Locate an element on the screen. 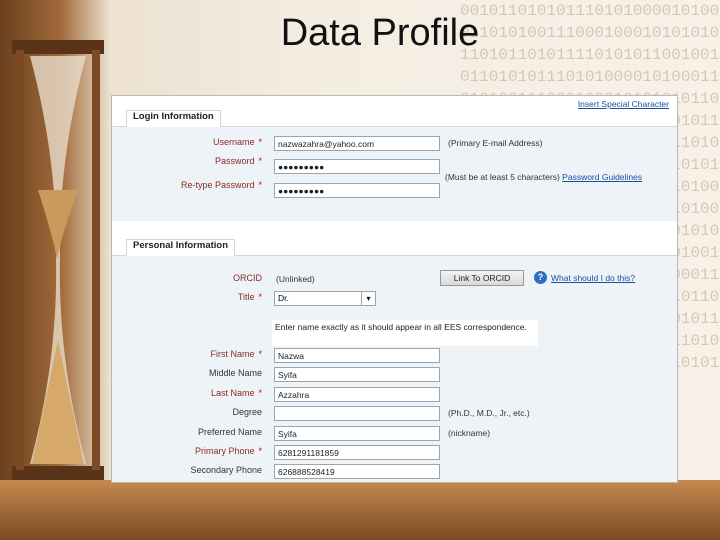 This screenshot has width=720, height=540. preferred-name-note: (nickname) is located at coordinates (469, 433).